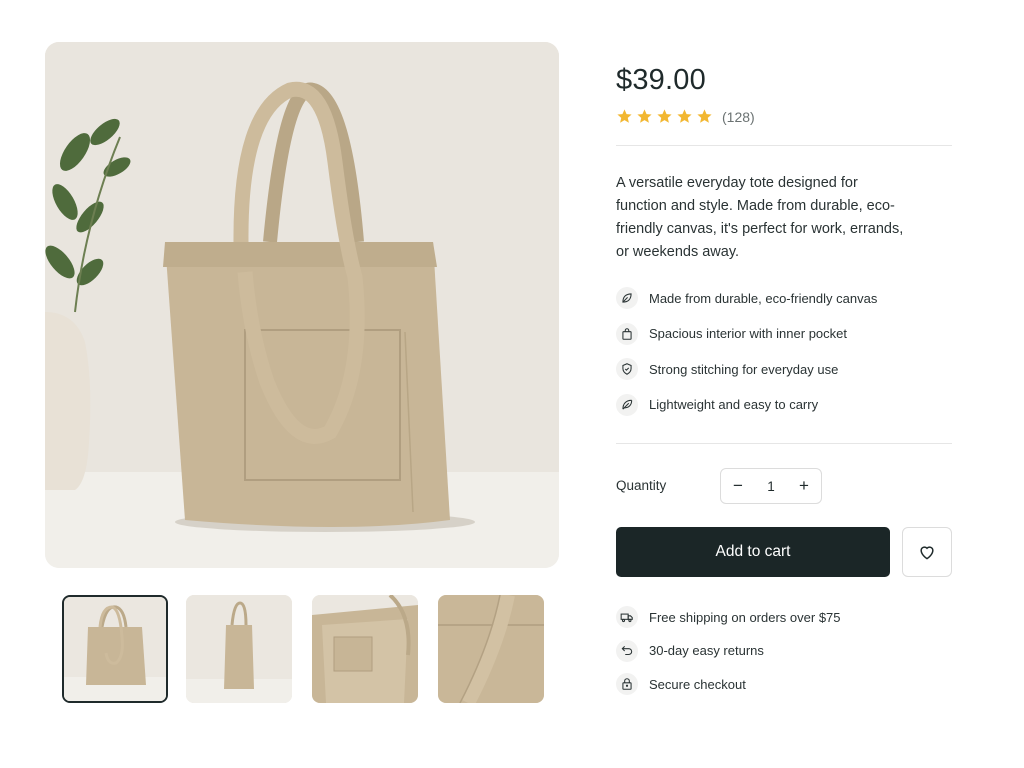 The width and height of the screenshot is (1024, 768). What do you see at coordinates (239, 649) in the screenshot?
I see `thumbnail-side-view` at bounding box center [239, 649].